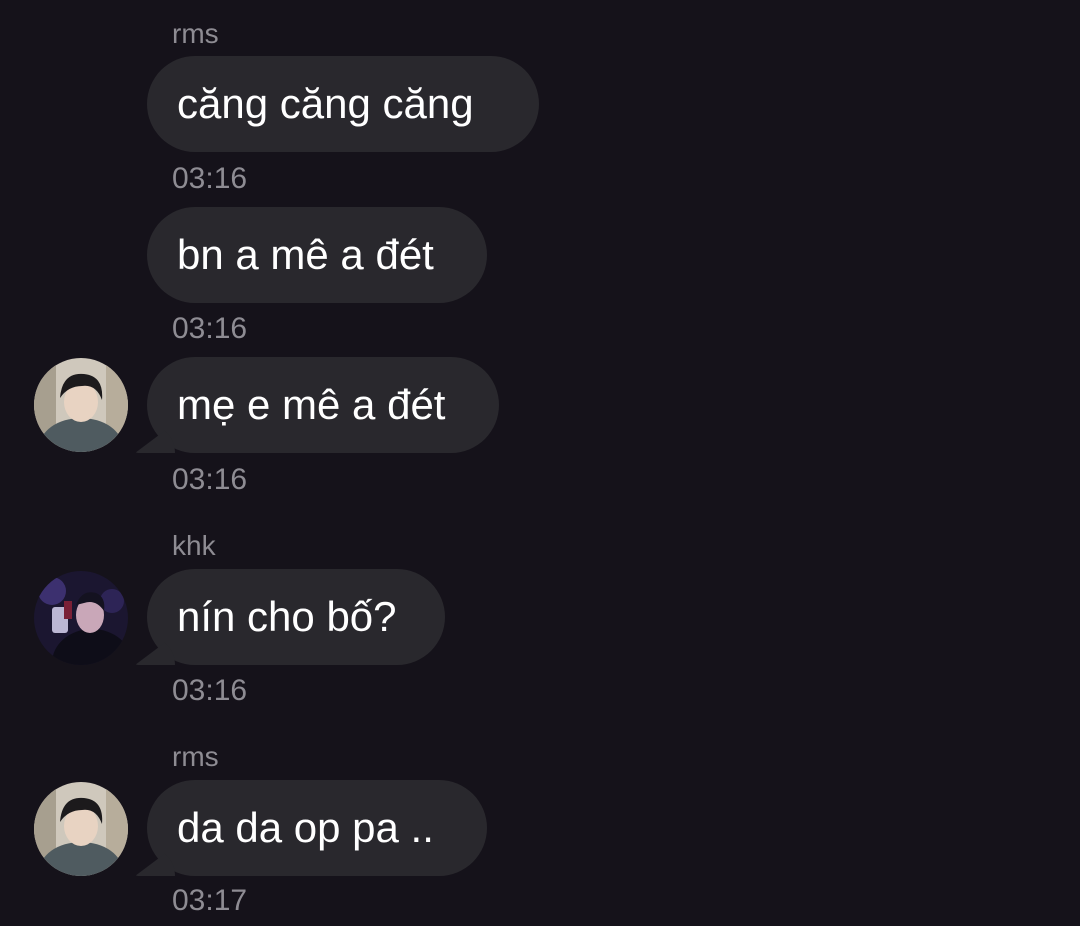 This screenshot has height=926, width=1080. What do you see at coordinates (287, 616) in the screenshot?
I see `message-text: nín cho bố?` at bounding box center [287, 616].